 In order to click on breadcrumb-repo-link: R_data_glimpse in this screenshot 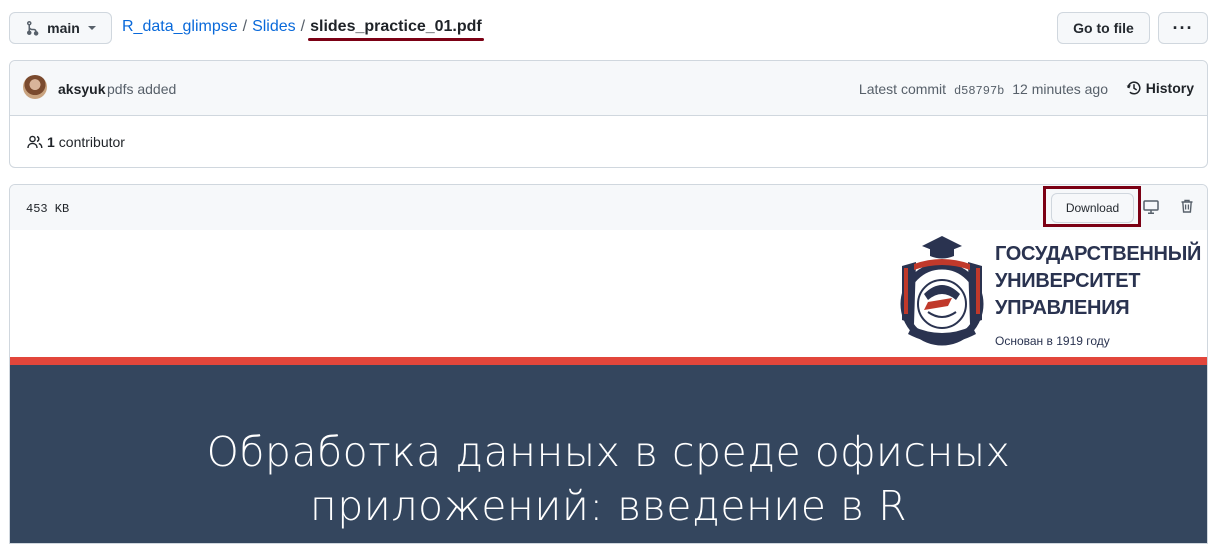, I will do `click(180, 26)`.